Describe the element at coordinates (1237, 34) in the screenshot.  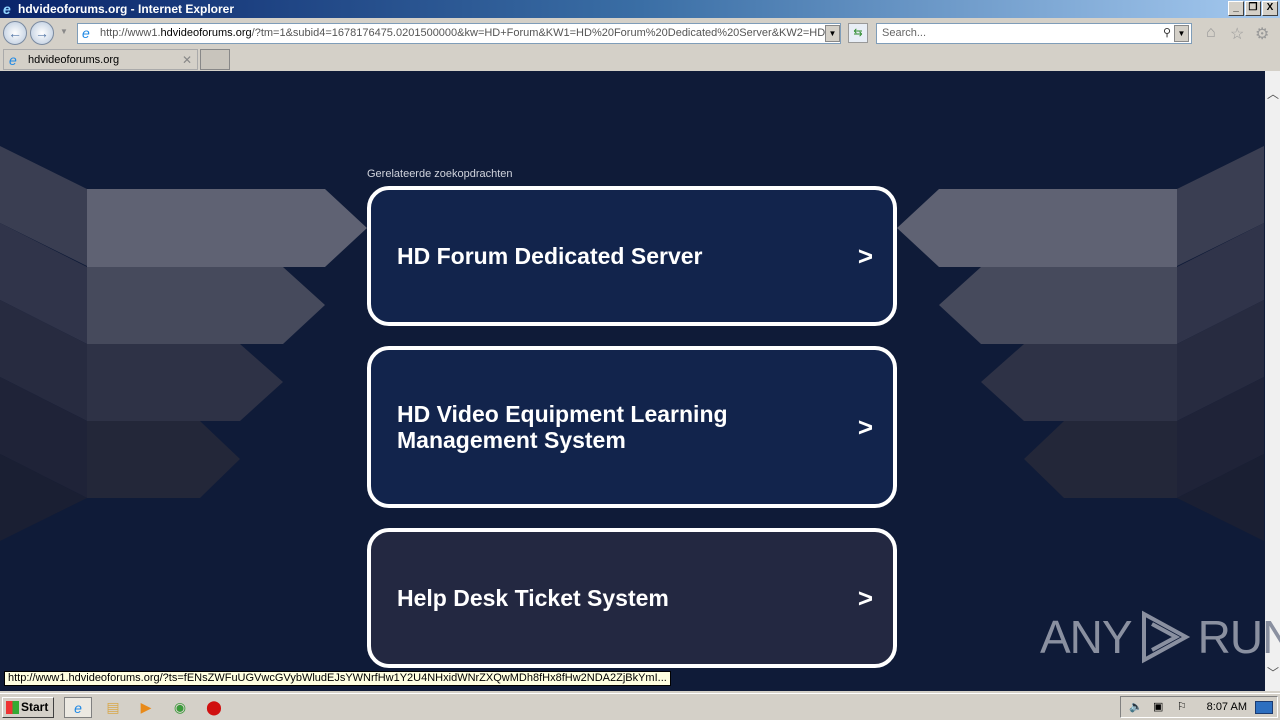
I see `favorites-star-icon: ☆` at that location.